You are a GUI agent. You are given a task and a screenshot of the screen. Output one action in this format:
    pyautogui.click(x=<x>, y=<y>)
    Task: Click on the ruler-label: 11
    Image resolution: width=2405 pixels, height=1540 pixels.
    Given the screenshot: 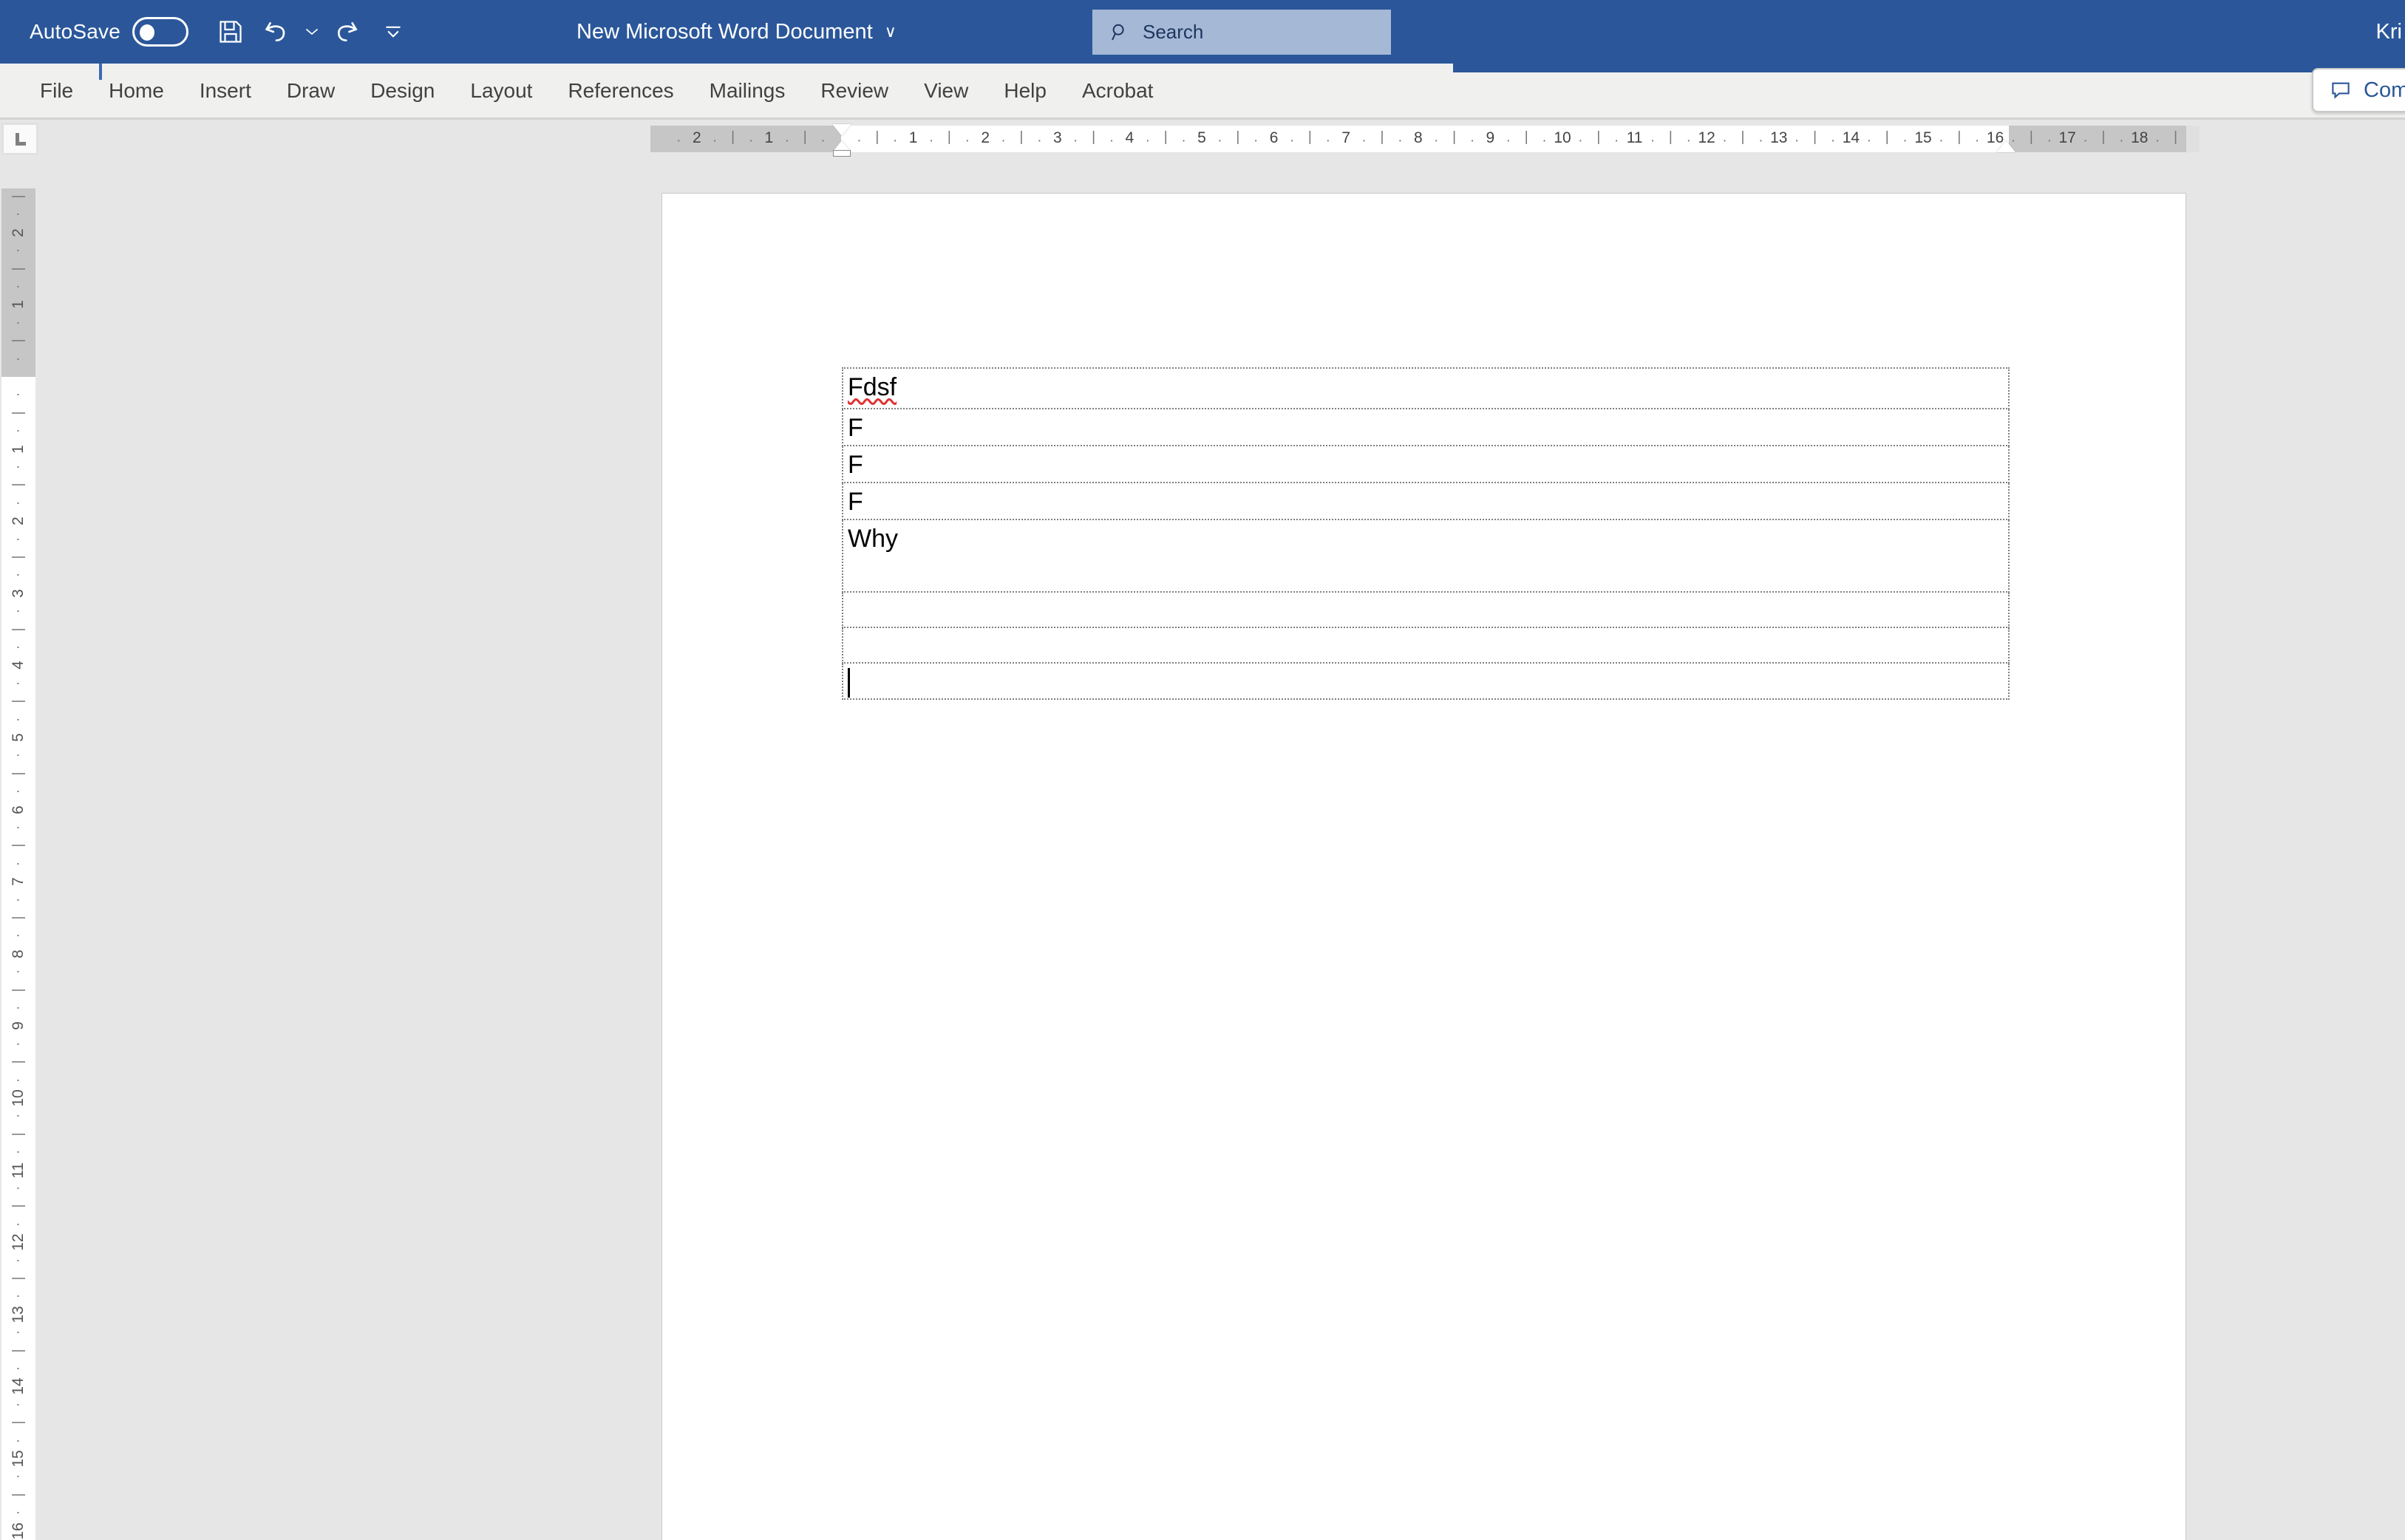 What is the action you would take?
    pyautogui.click(x=18, y=1170)
    